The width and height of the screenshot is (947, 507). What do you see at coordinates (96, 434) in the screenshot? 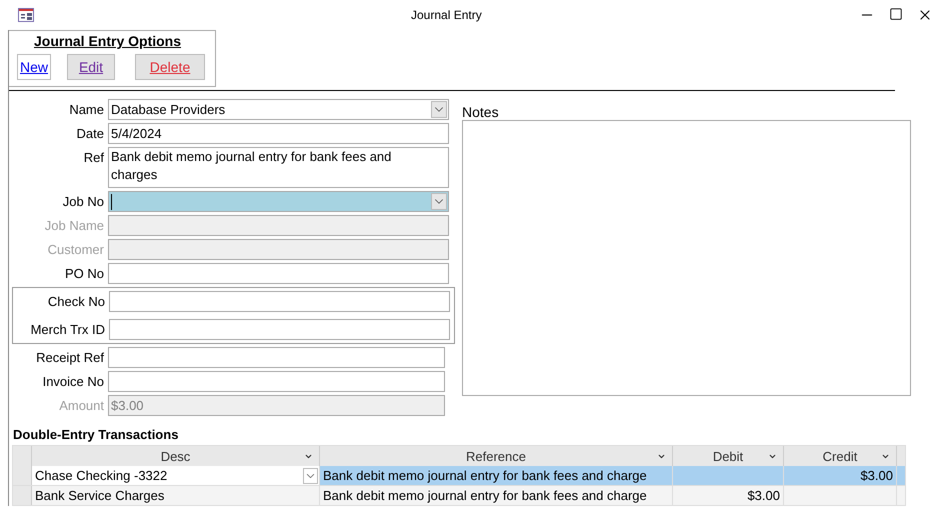
I see `transactions-title: Double-Entry Transactions` at bounding box center [96, 434].